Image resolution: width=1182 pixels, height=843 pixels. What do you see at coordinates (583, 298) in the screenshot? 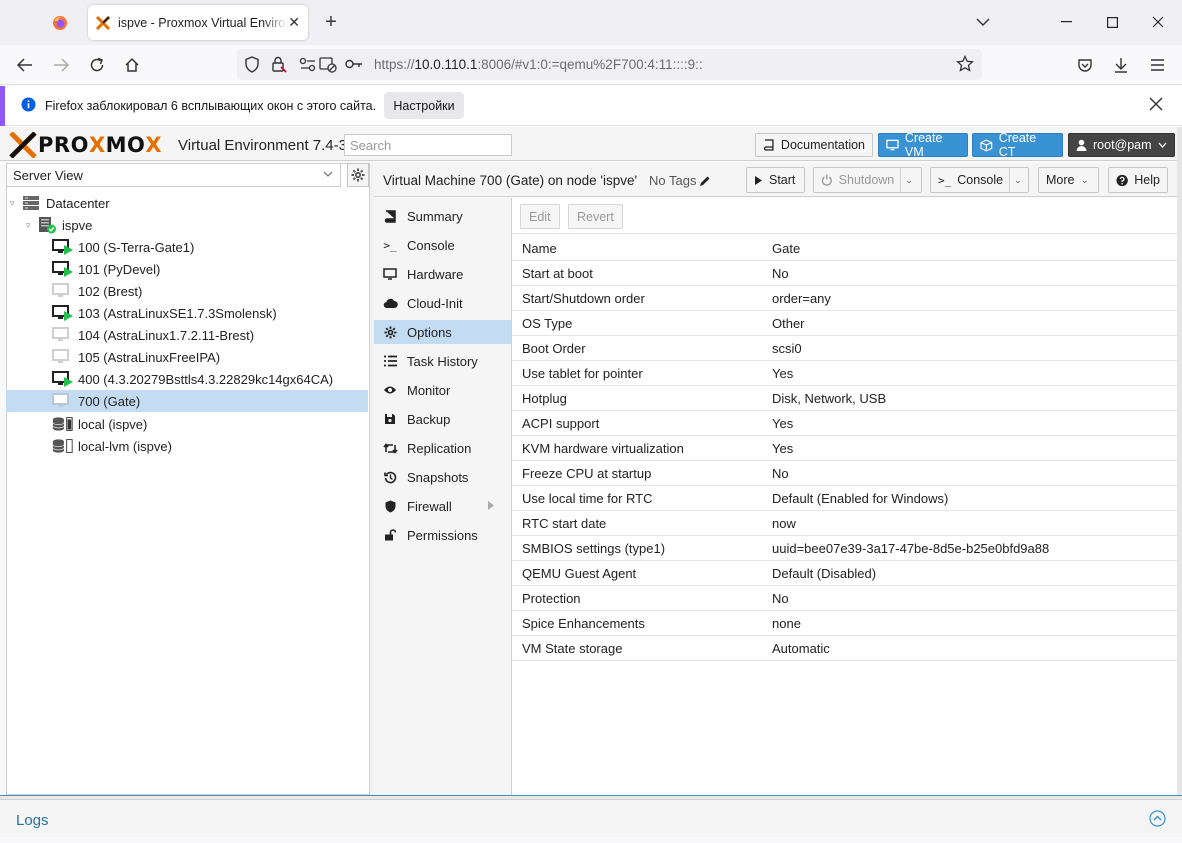
I see `option-key: Start/Shutdown order` at bounding box center [583, 298].